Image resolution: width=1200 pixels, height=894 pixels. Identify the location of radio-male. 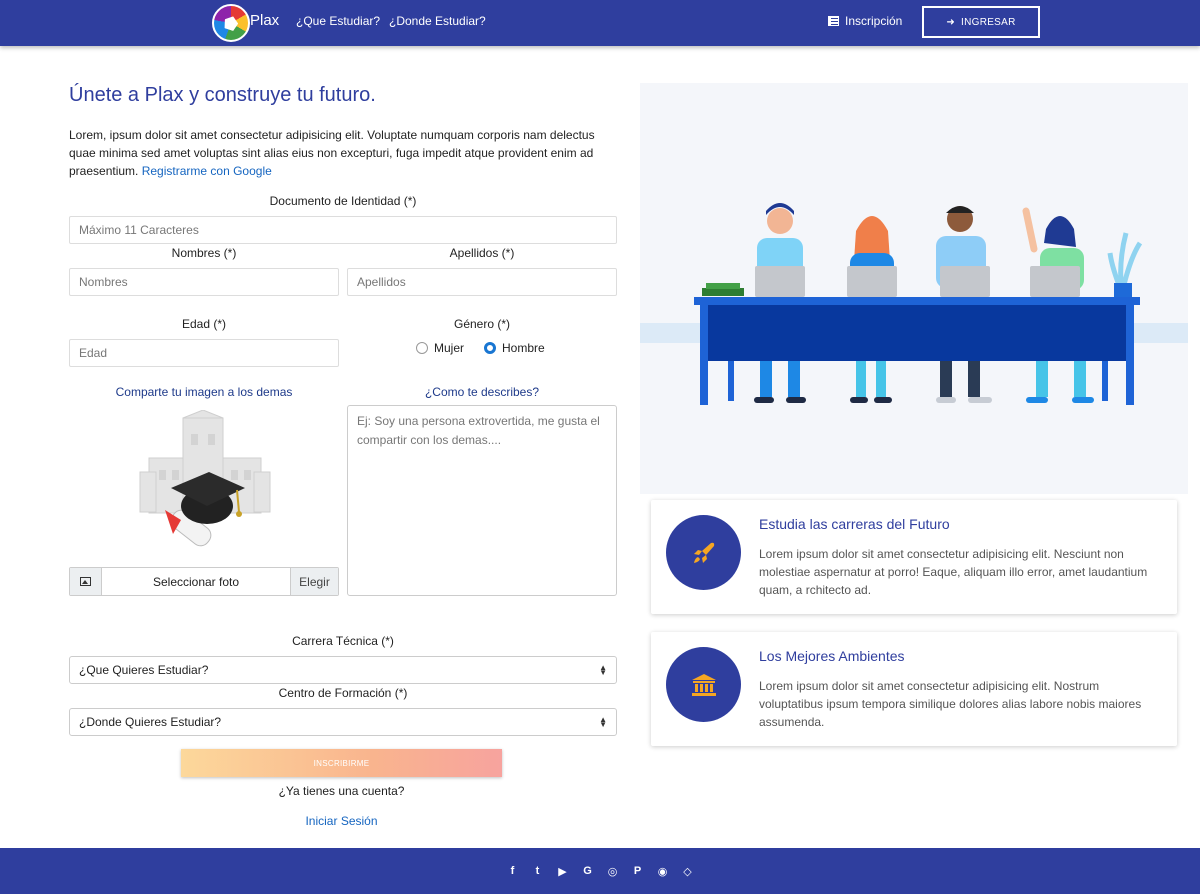
(490, 348).